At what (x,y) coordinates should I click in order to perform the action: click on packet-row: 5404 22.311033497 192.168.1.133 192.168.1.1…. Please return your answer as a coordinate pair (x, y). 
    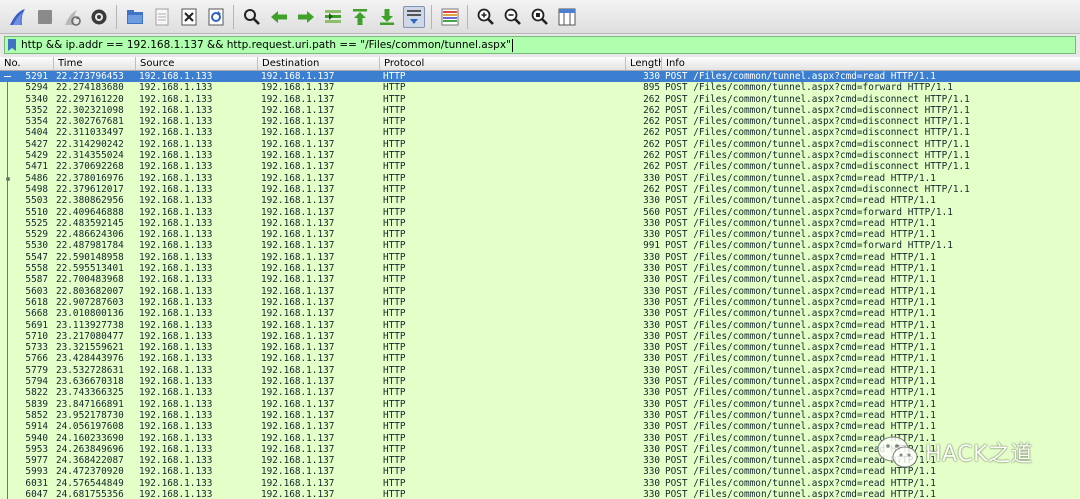
    Looking at the image, I should click on (540, 133).